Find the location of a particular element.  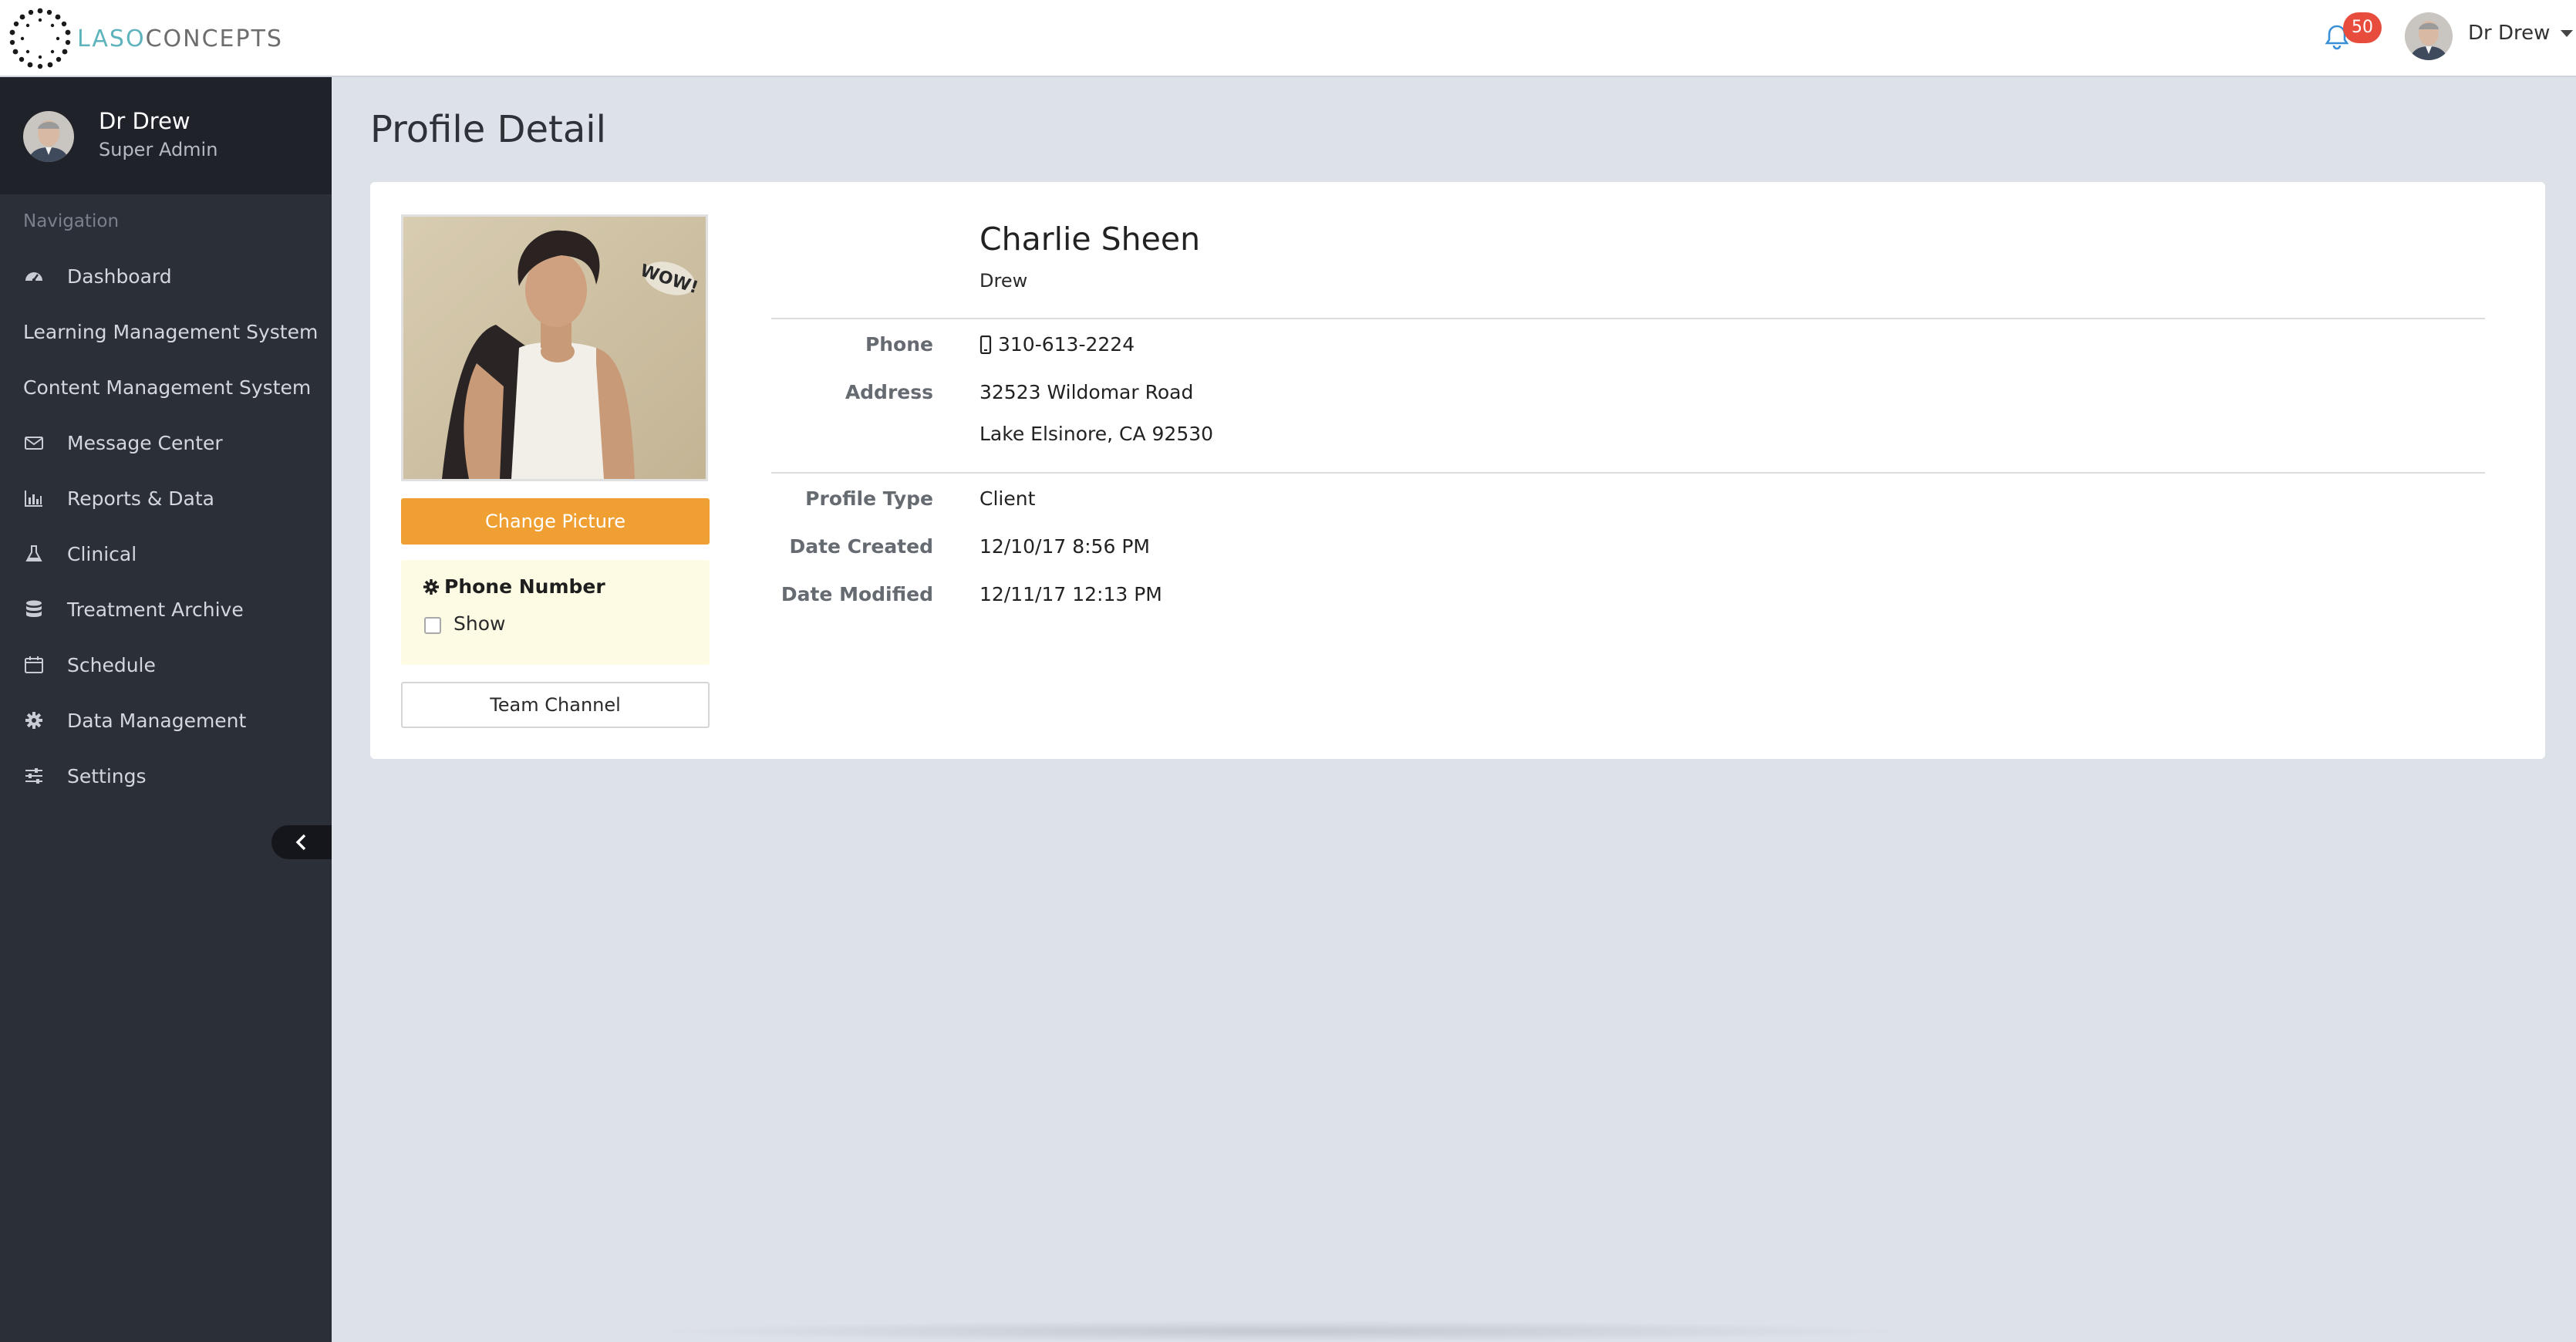

sidebar-item-label: Learning Management System is located at coordinates (171, 331).